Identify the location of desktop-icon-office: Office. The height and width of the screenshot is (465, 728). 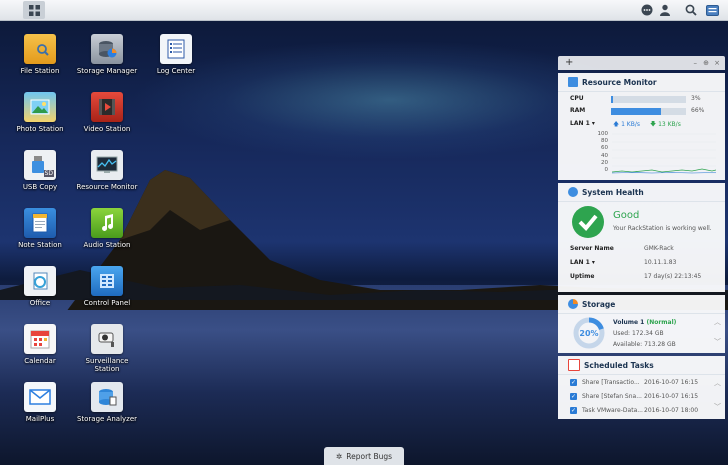
(40, 286).